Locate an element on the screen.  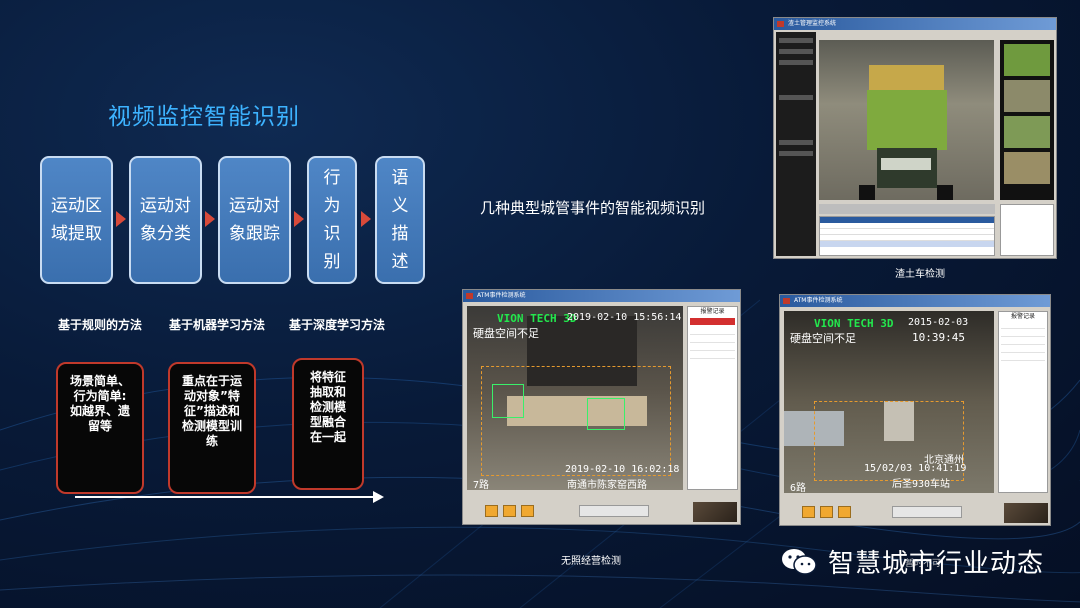
flow-step-behavior-recognition: 行为识别 is located at coordinates (332, 220).